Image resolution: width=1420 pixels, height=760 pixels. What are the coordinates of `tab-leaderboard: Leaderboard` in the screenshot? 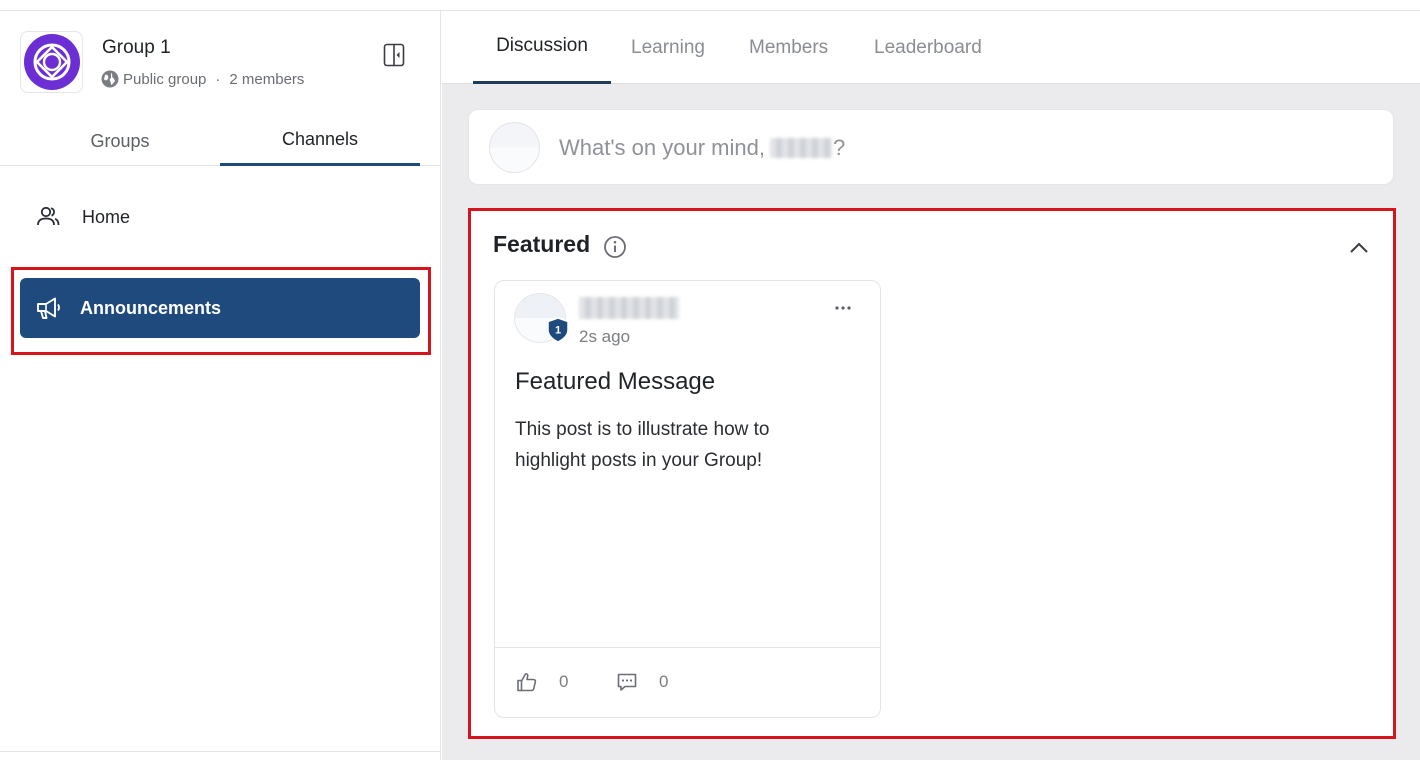 It's located at (928, 47).